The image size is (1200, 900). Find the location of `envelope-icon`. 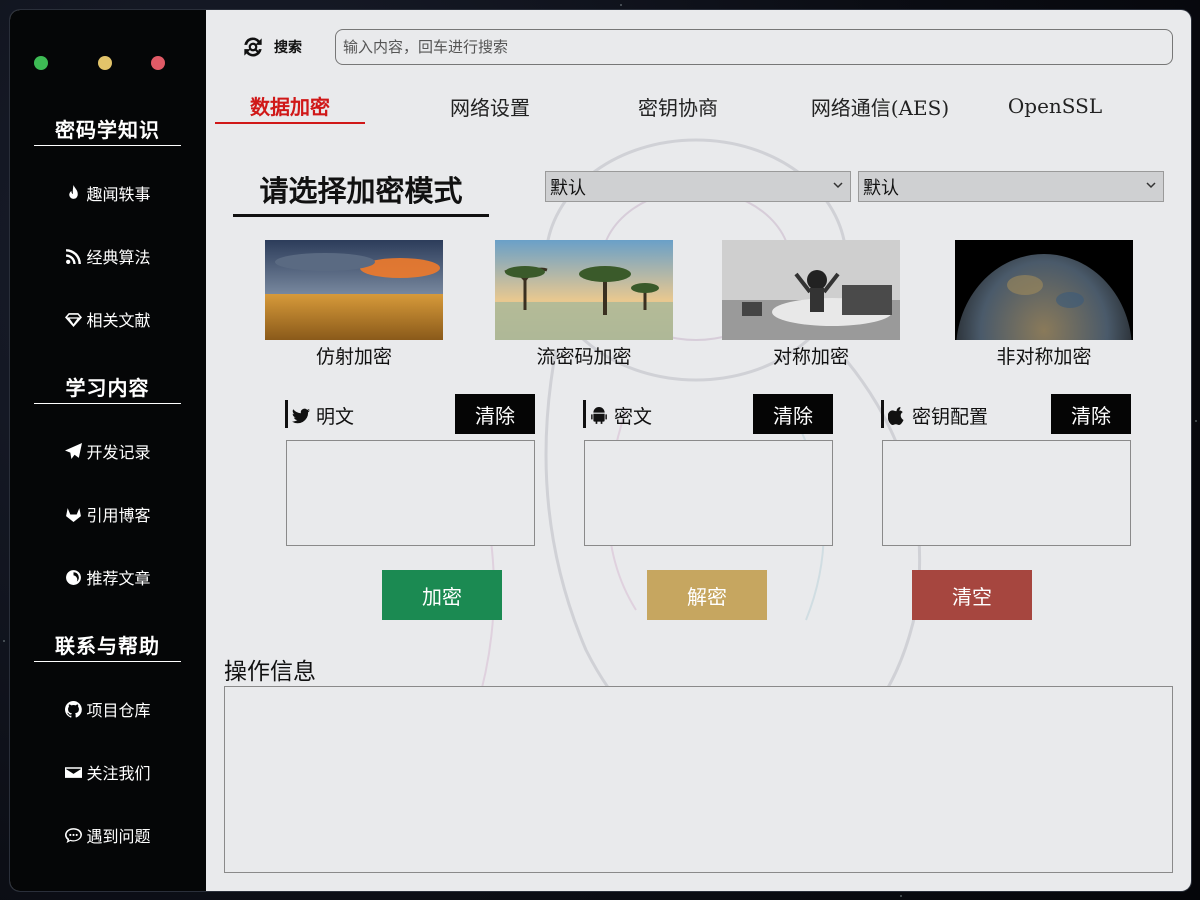

envelope-icon is located at coordinates (74, 772).